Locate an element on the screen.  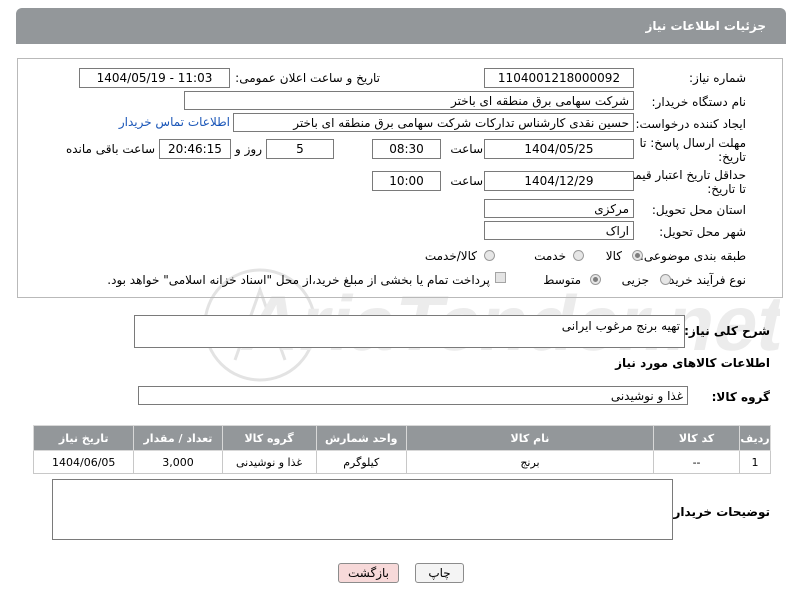
province-label: استان محل تحویل: is located at coordinates (698, 210).